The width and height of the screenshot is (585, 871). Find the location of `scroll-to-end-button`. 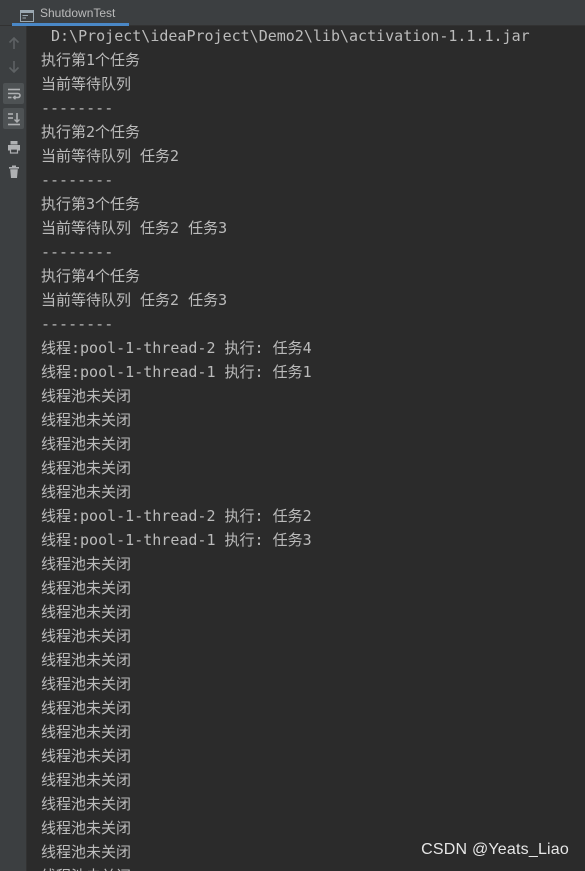

scroll-to-end-button is located at coordinates (13, 118).